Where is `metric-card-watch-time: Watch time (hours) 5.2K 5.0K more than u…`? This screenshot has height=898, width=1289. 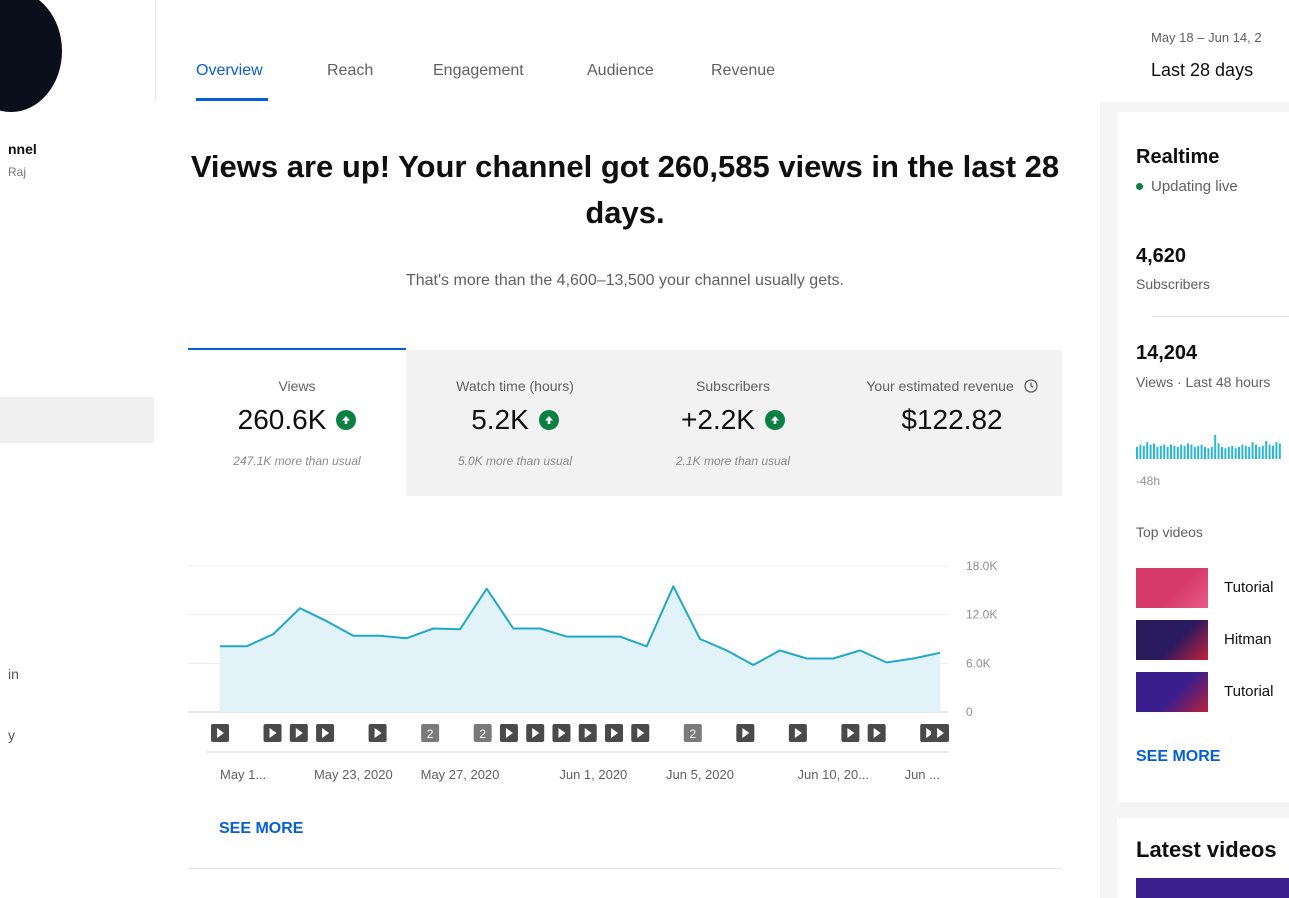 metric-card-watch-time: Watch time (hours) 5.2K 5.0K more than u… is located at coordinates (515, 423).